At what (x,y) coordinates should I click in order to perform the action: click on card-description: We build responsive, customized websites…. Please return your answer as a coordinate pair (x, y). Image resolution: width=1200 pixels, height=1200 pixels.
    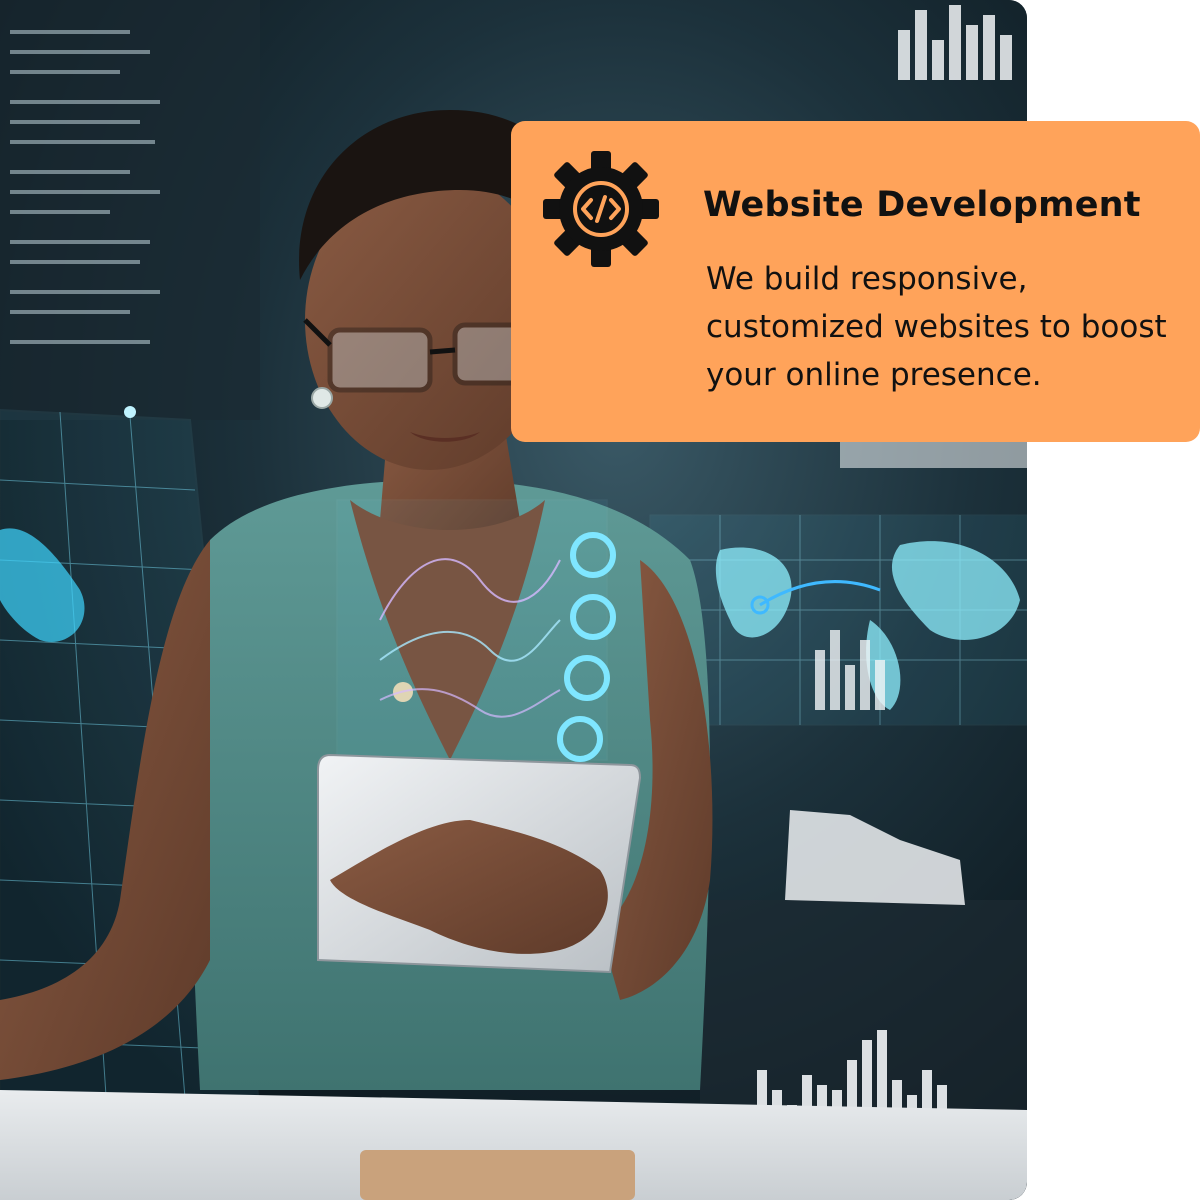
    Looking at the image, I should click on (936, 327).